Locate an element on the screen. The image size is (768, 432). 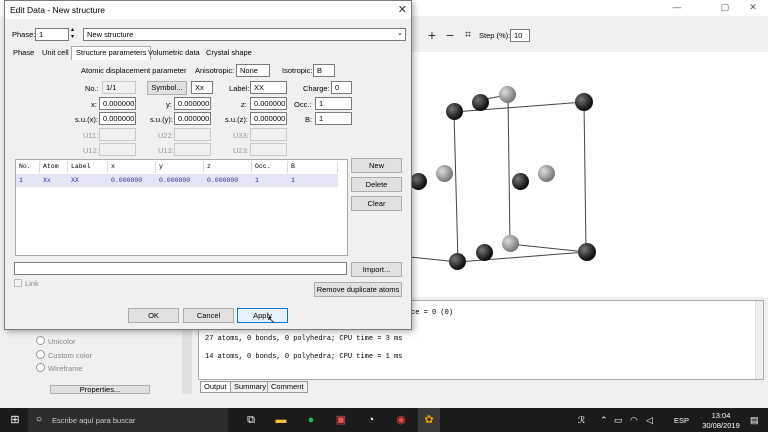
u12-field is located at coordinates (117, 149).